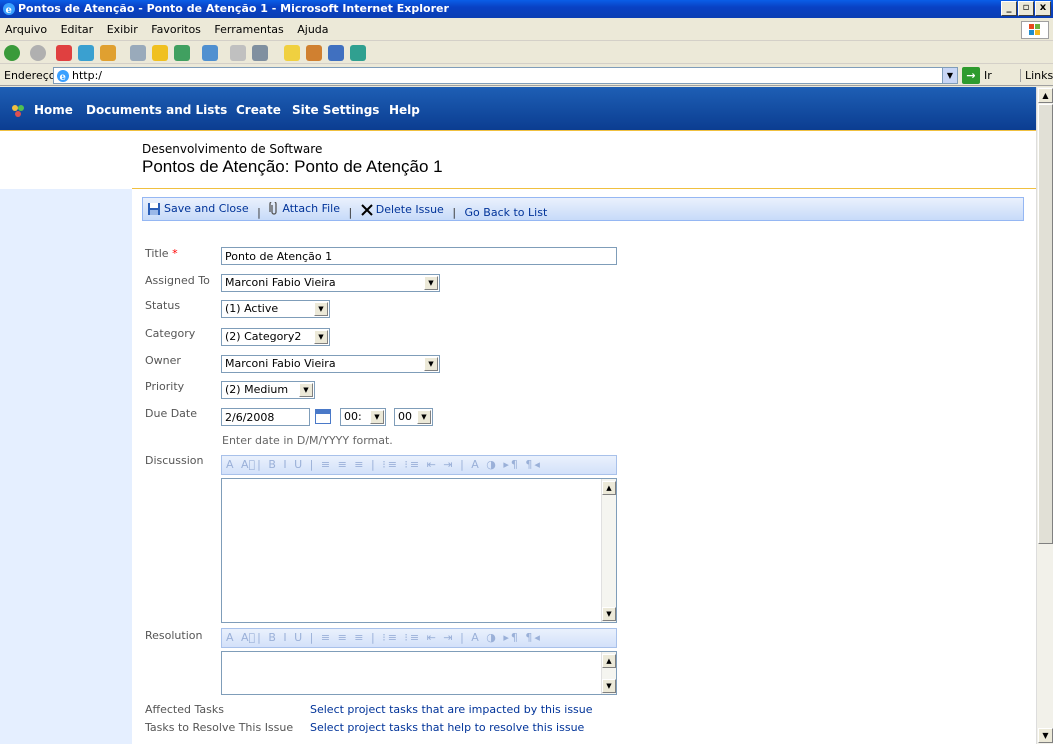  Describe the element at coordinates (184, 709) in the screenshot. I see `affected-tasks-label: Affected Tasks` at that location.